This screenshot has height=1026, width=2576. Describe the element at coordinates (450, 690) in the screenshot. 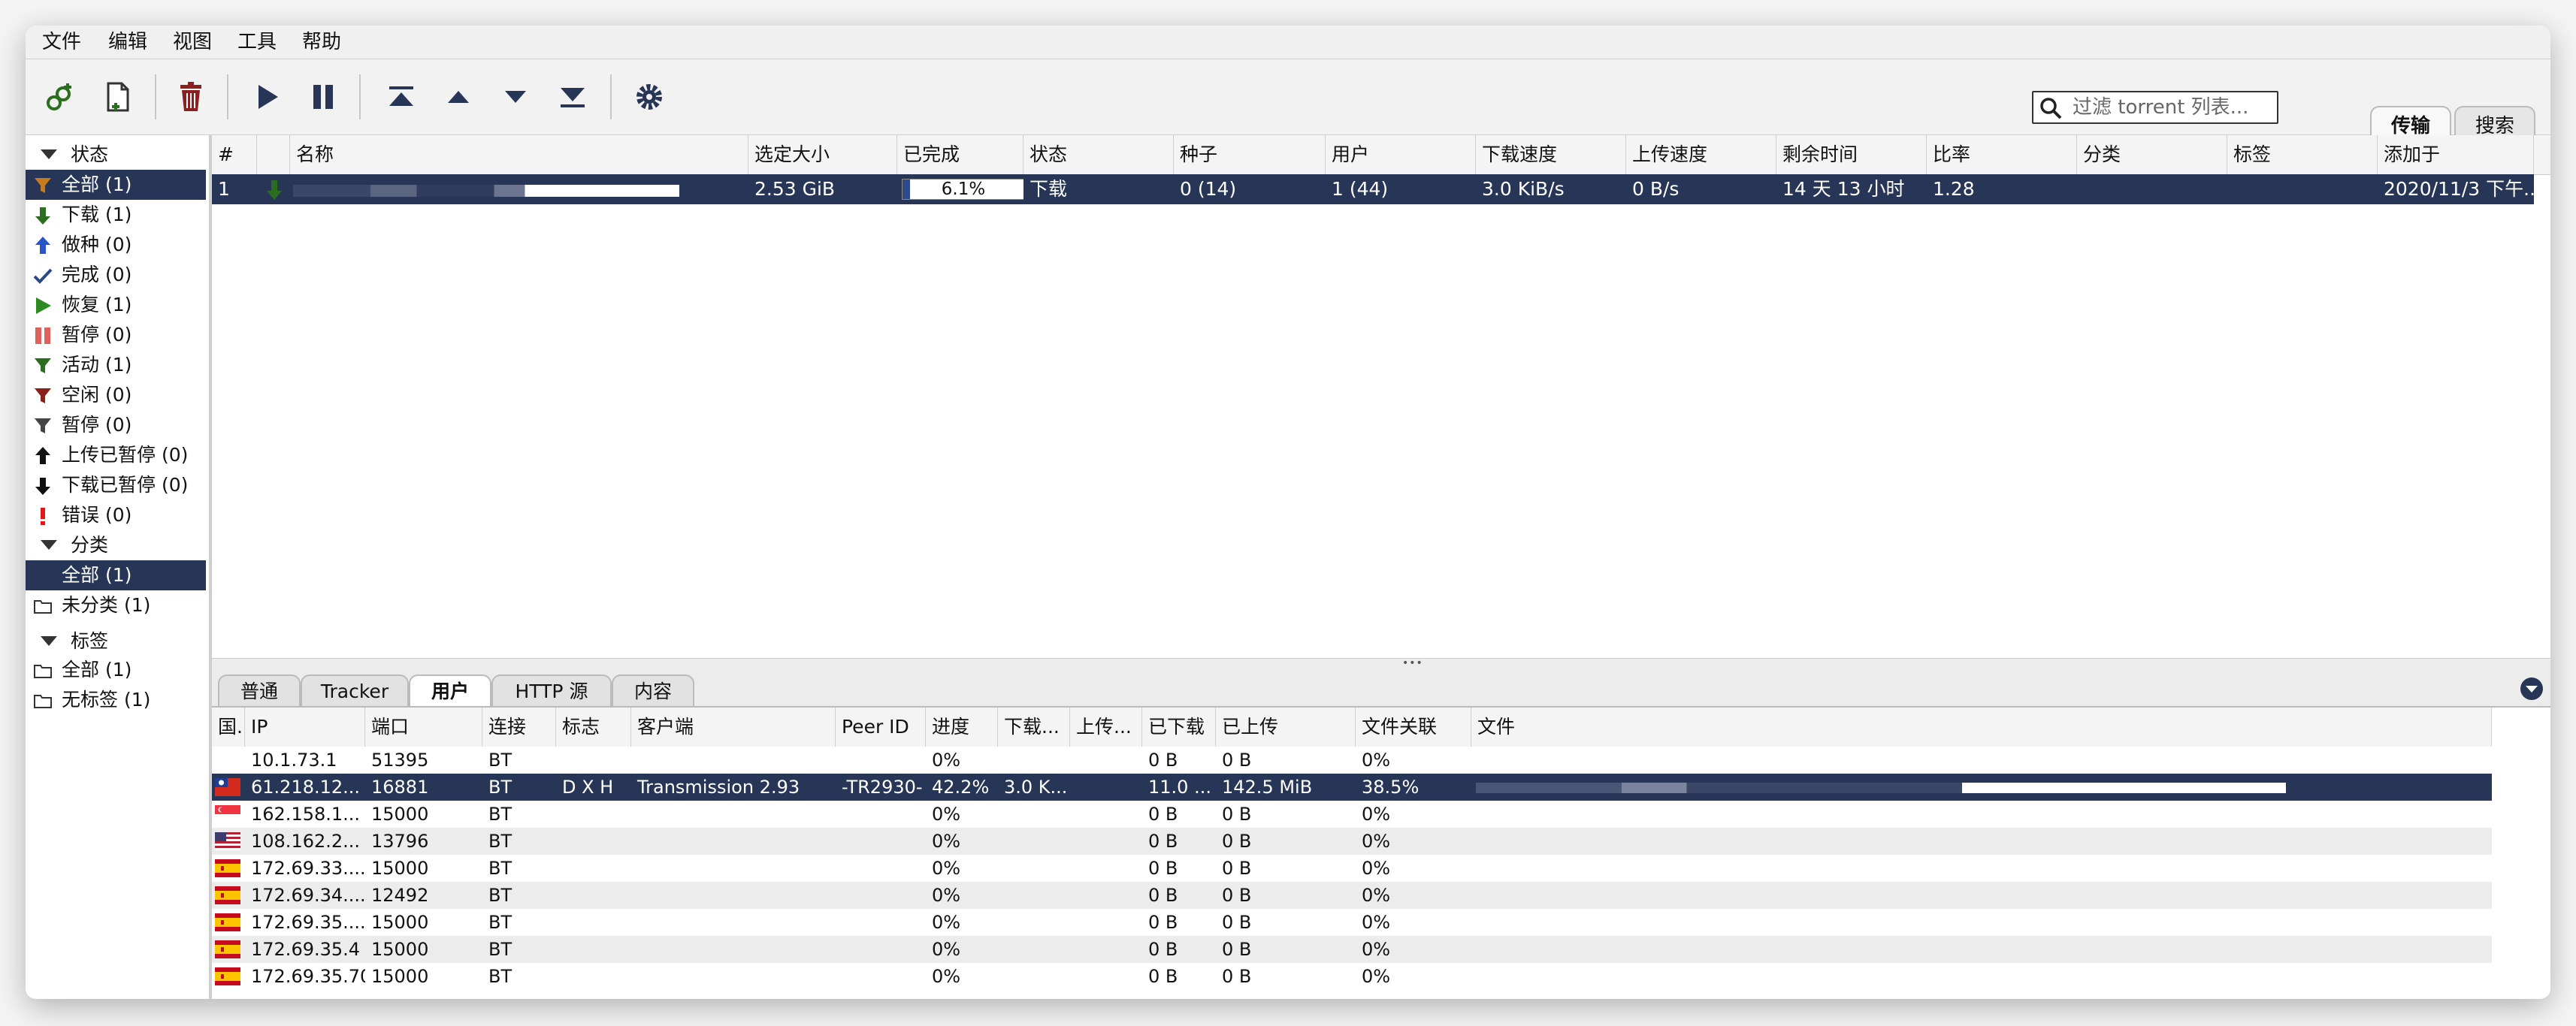

I see `tab-peers: 用户` at that location.